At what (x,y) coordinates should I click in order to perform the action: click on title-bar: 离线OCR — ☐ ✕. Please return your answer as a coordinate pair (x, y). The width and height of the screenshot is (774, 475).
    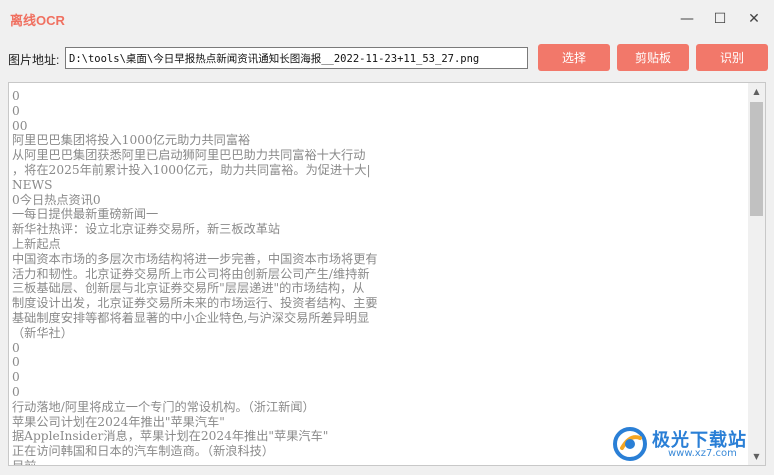
    Looking at the image, I should click on (387, 19).